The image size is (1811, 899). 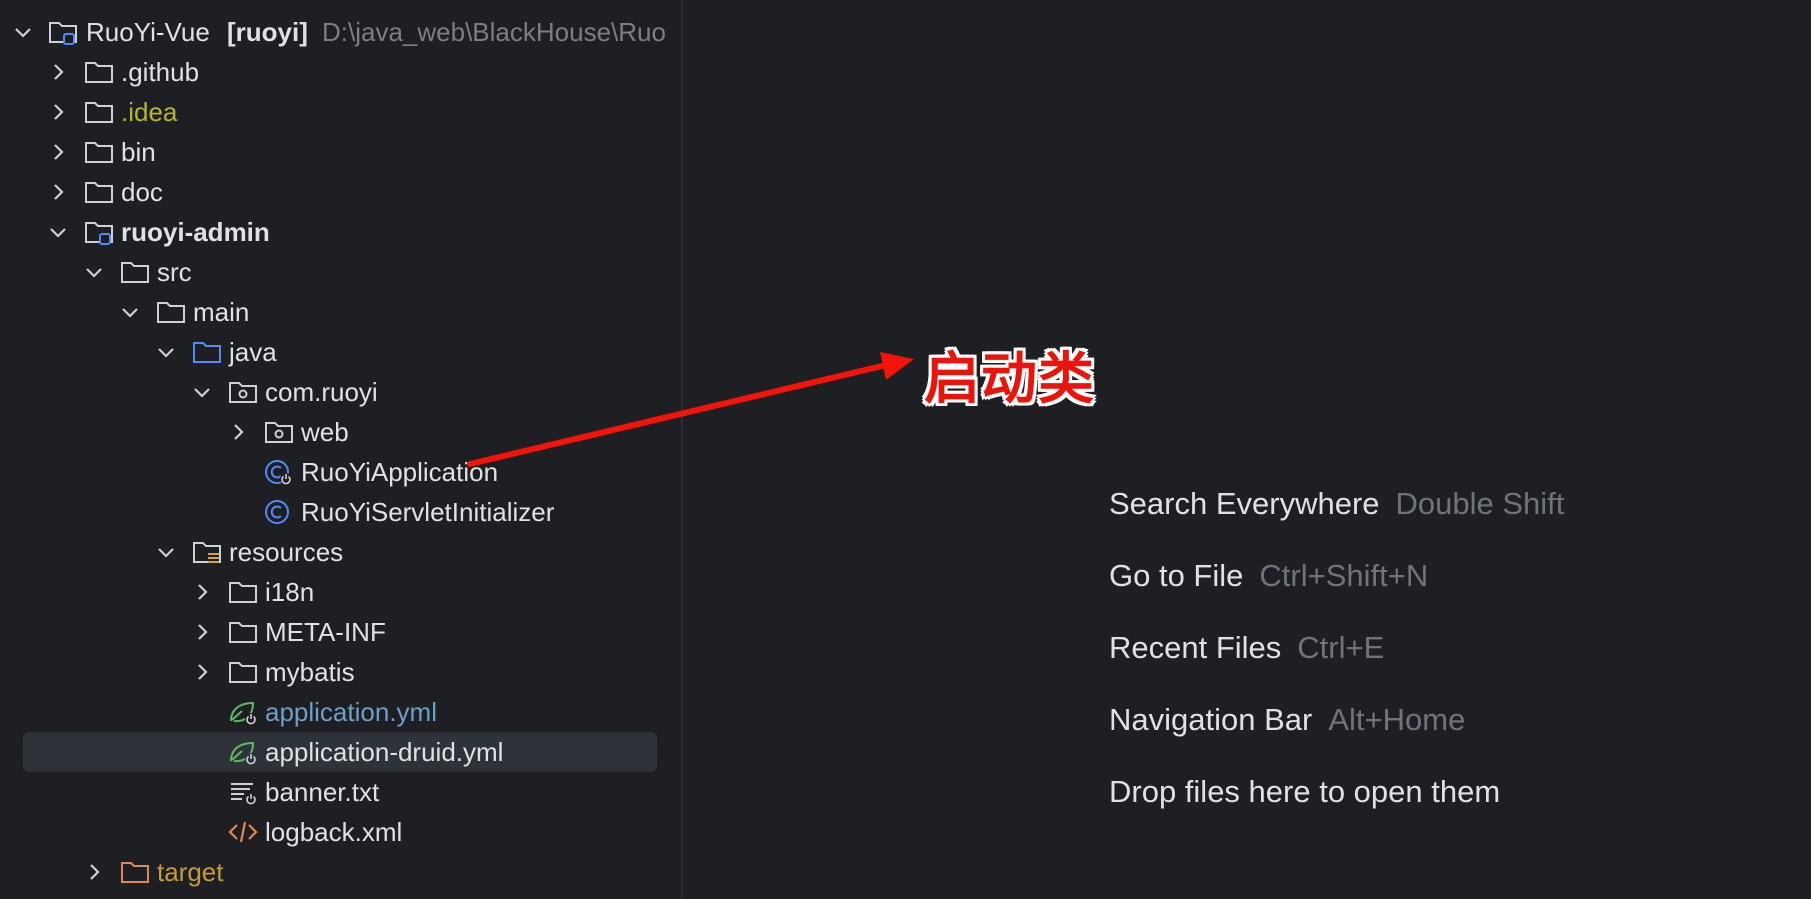 What do you see at coordinates (690, 409) in the screenshot?
I see `annotation-arrow` at bounding box center [690, 409].